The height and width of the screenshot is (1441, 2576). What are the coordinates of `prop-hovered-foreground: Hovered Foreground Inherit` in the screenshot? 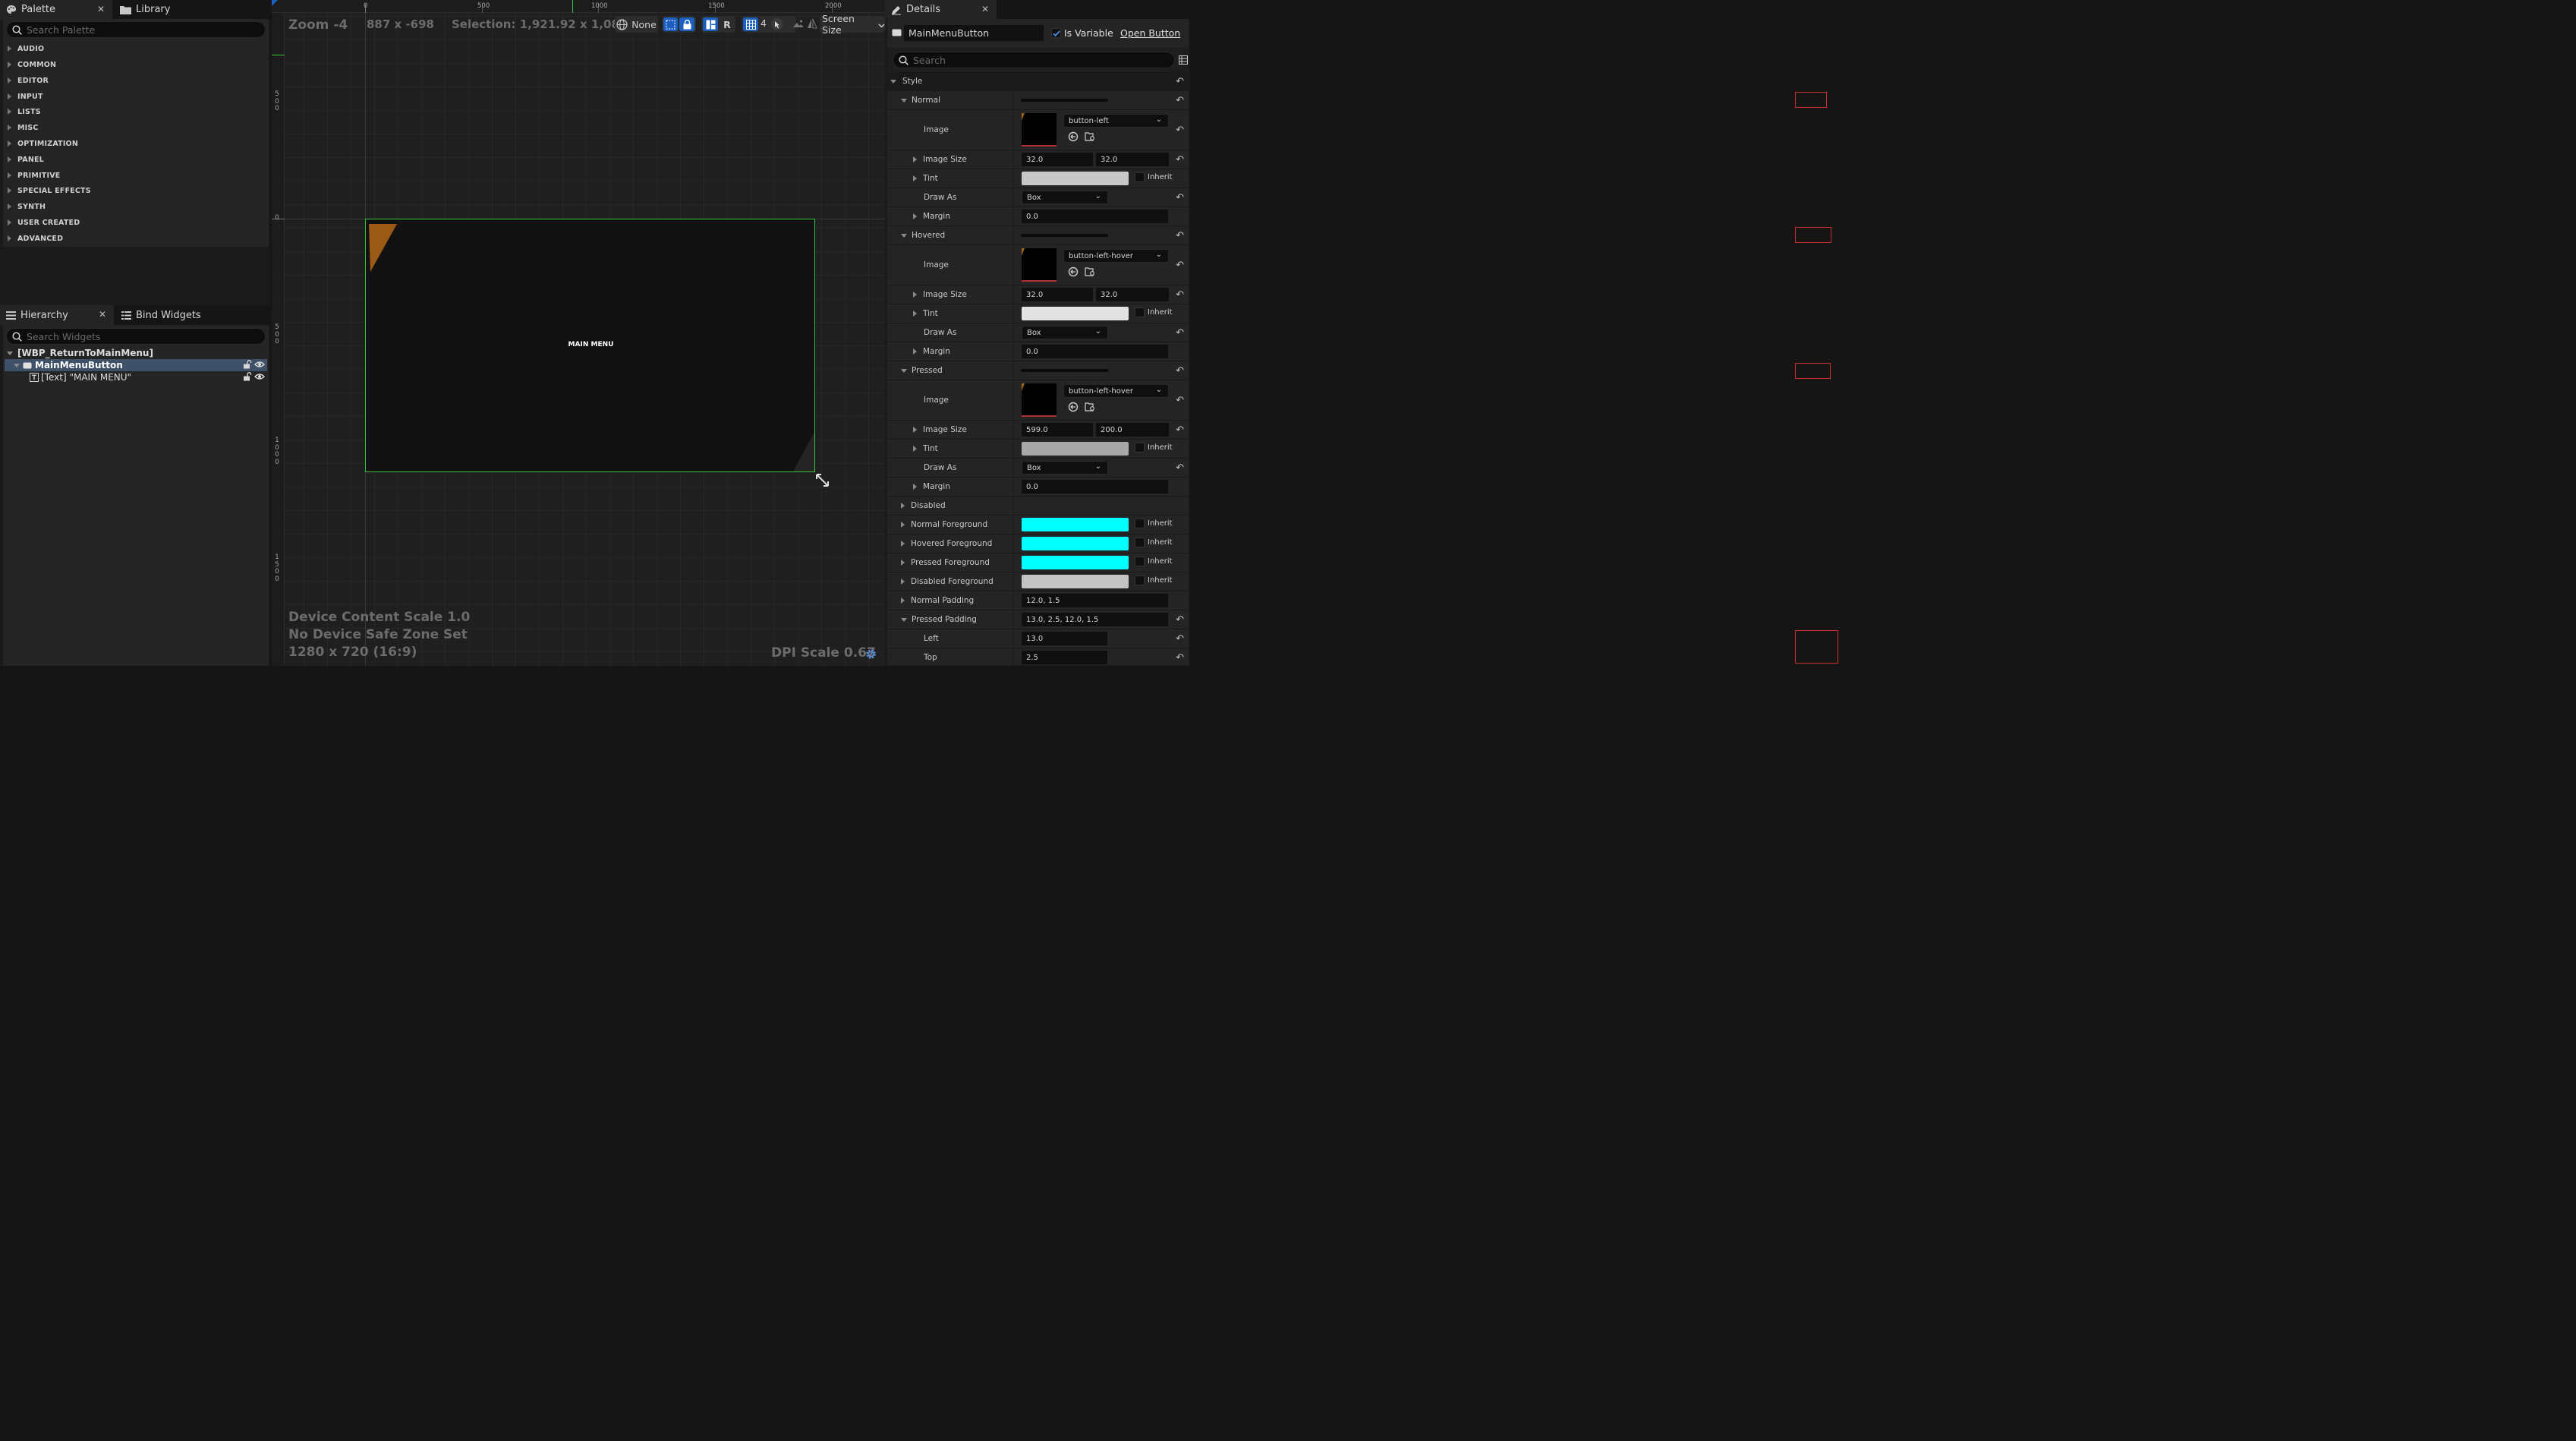 It's located at (1038, 543).